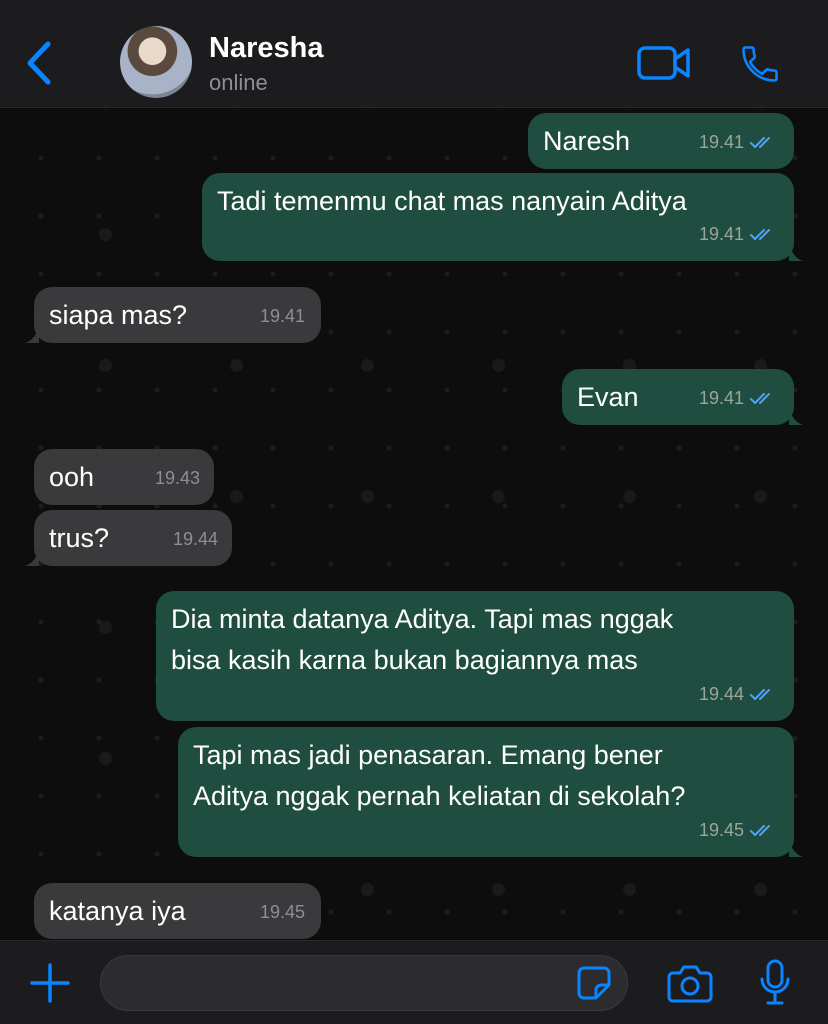 Image resolution: width=828 pixels, height=1024 pixels. I want to click on plus-icon, so click(50, 983).